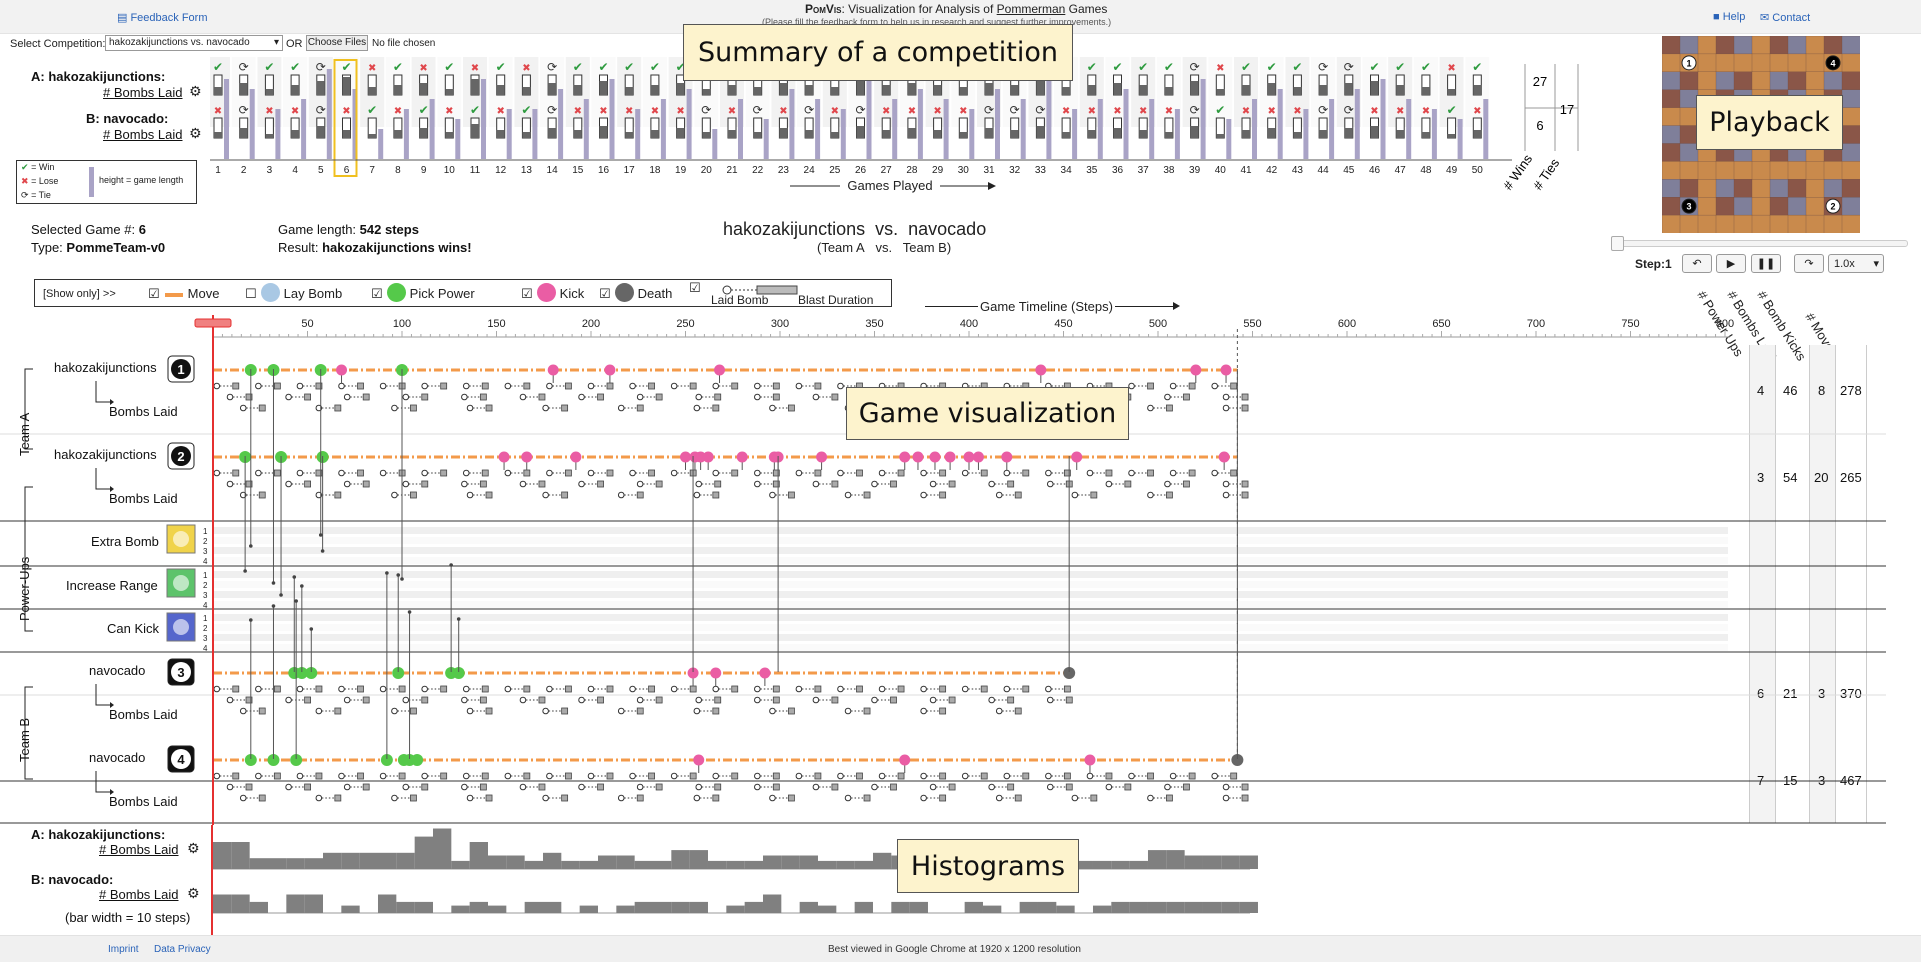  Describe the element at coordinates (1375, 170) in the screenshot. I see `game-number: 46` at that location.